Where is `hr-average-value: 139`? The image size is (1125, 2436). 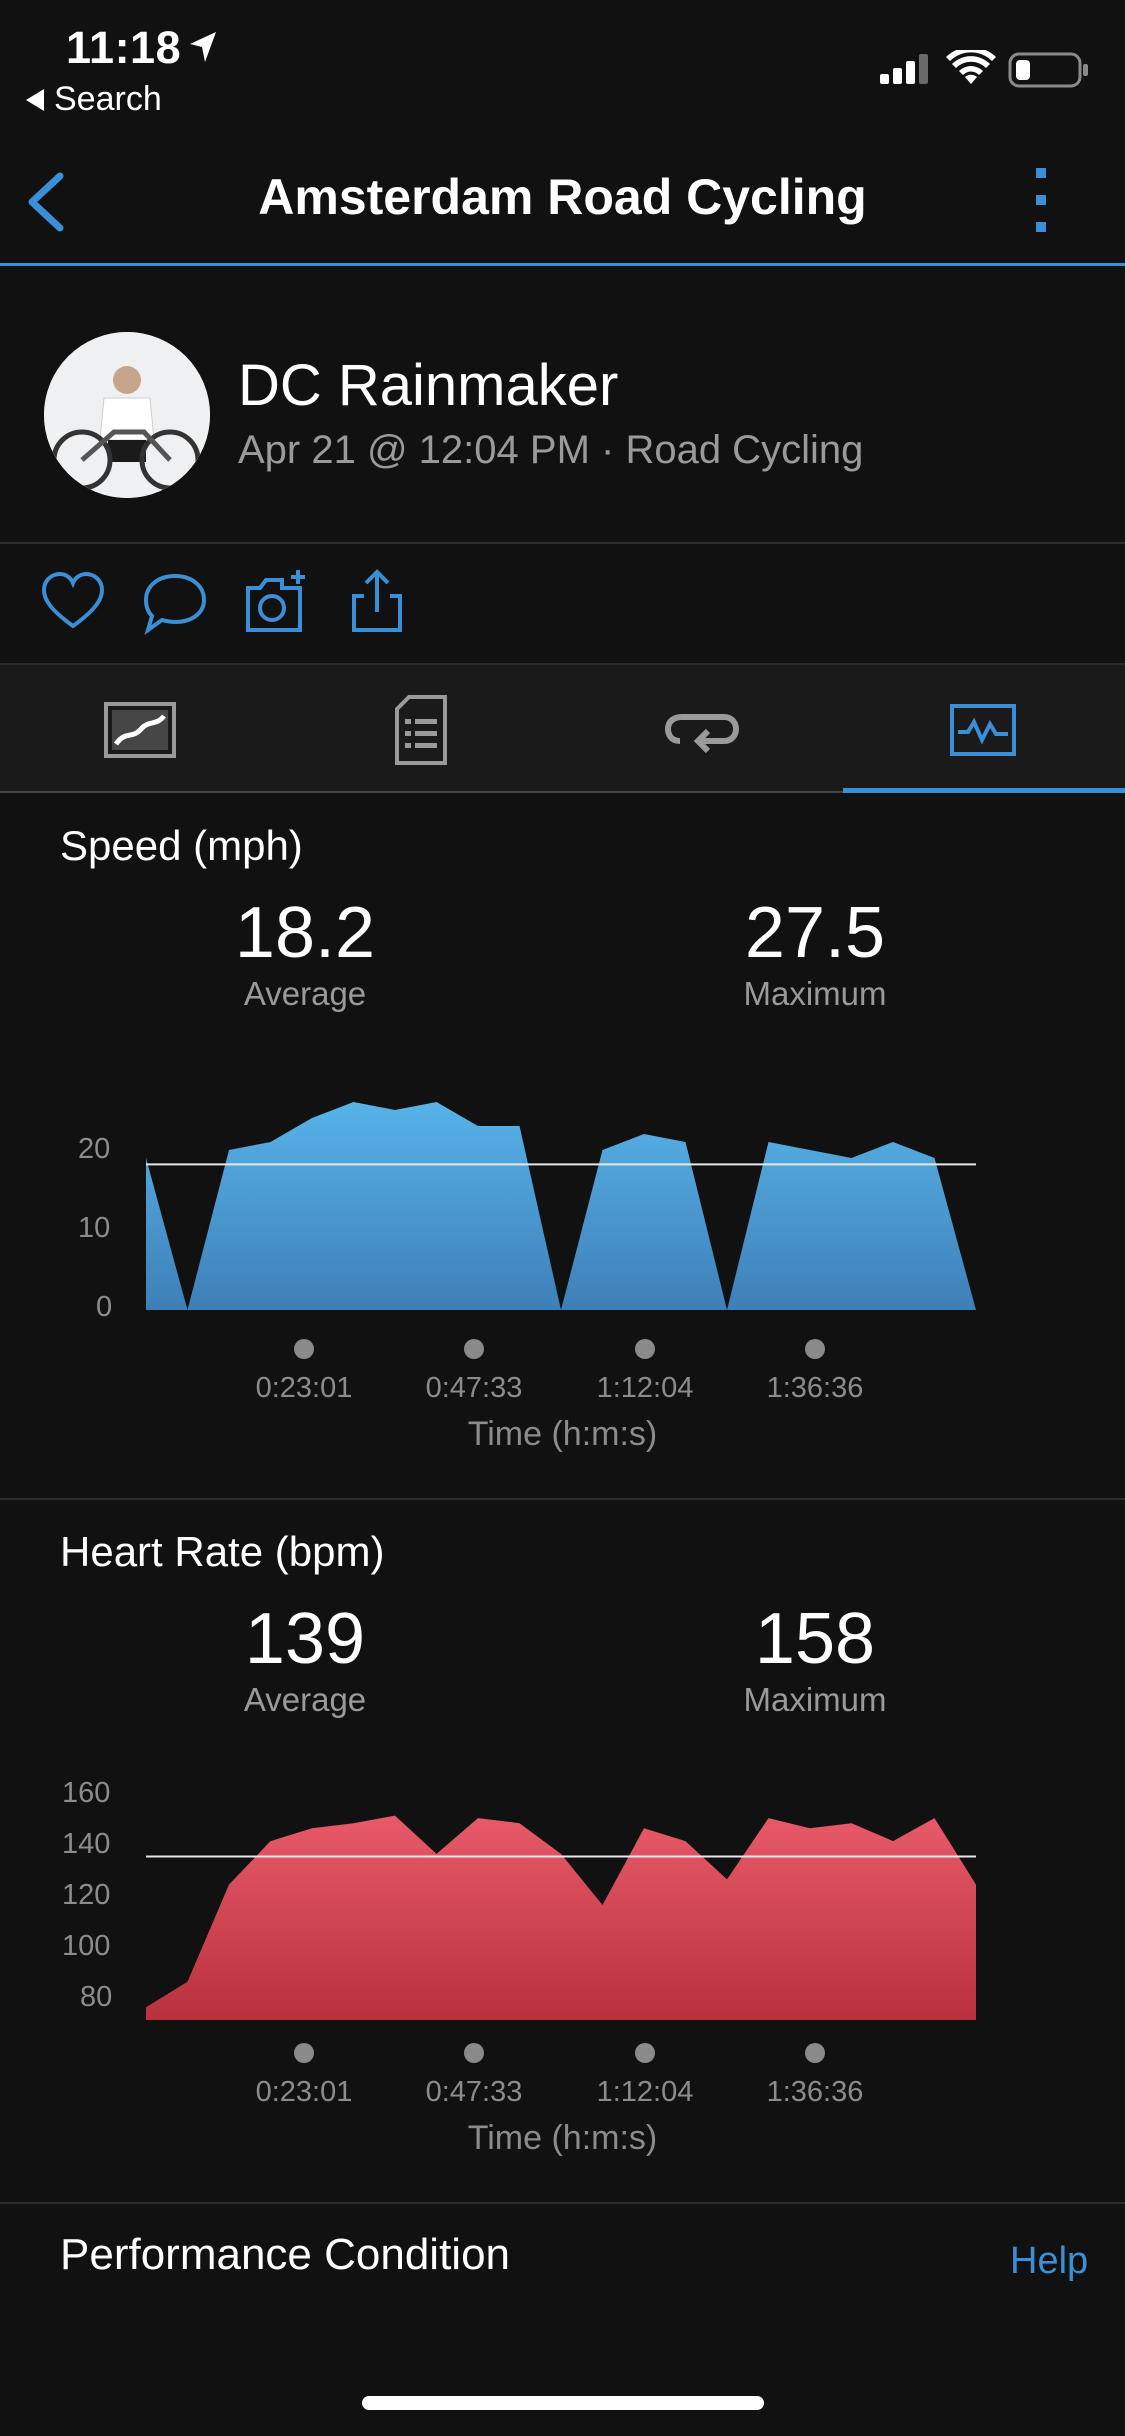 hr-average-value: 139 is located at coordinates (305, 1639).